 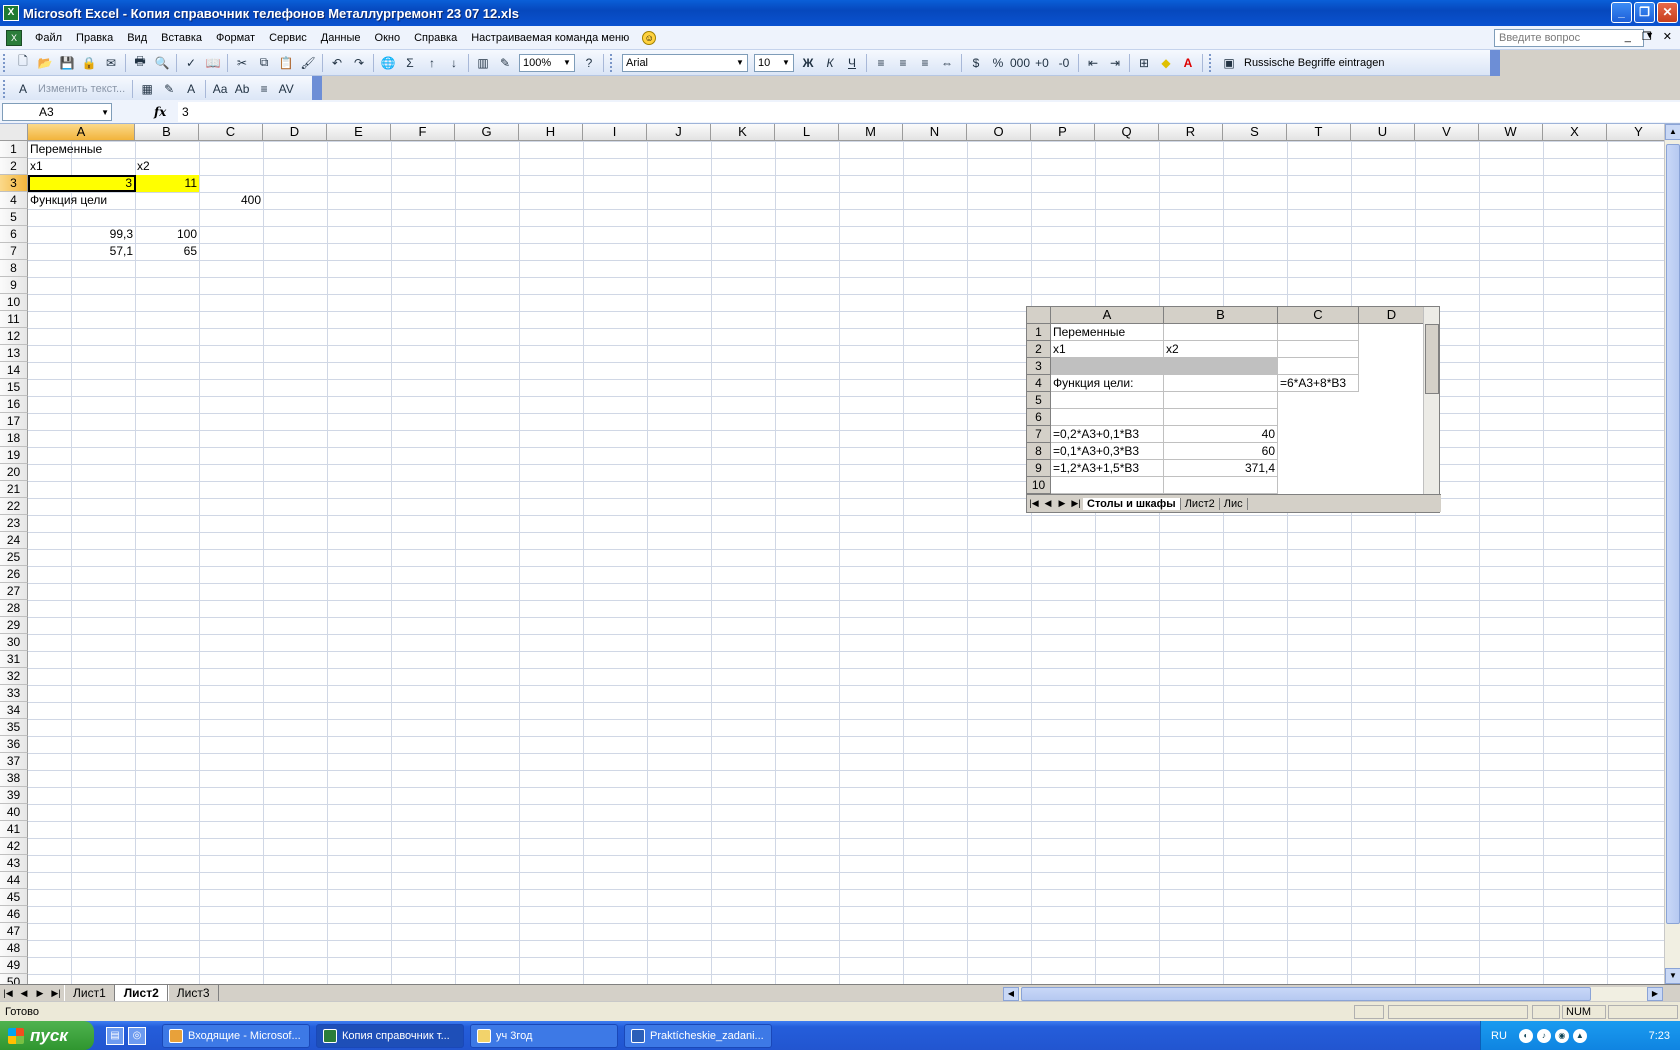 What do you see at coordinates (147, 89) in the screenshot?
I see `wordart-gallery-icon: ▦` at bounding box center [147, 89].